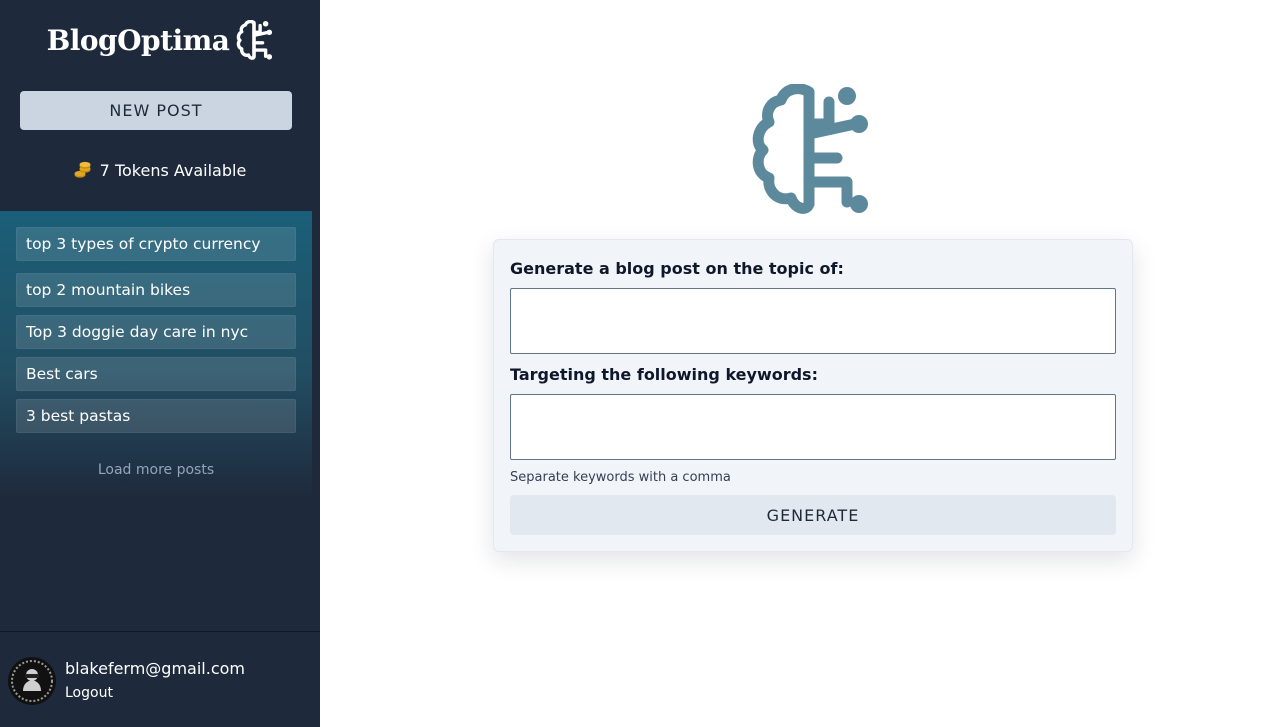 Image resolution: width=1280 pixels, height=727 pixels. What do you see at coordinates (813, 427) in the screenshot?
I see `keywords-input` at bounding box center [813, 427].